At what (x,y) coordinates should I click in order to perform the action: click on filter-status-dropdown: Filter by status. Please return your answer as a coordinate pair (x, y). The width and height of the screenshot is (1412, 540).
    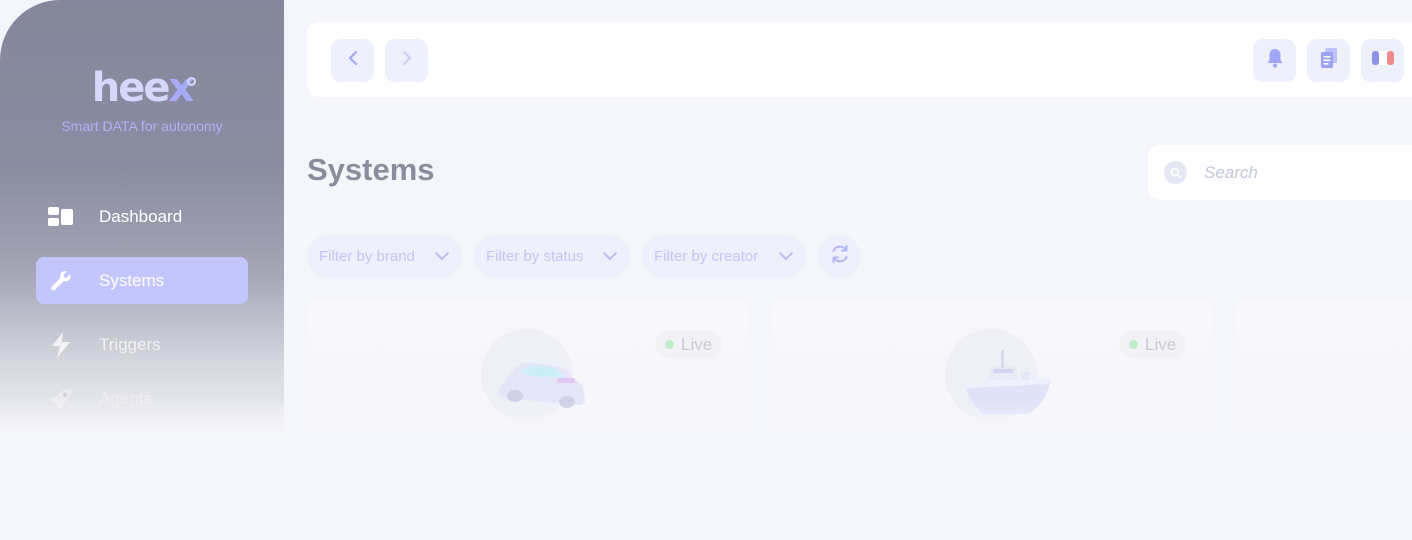
    Looking at the image, I should click on (552, 256).